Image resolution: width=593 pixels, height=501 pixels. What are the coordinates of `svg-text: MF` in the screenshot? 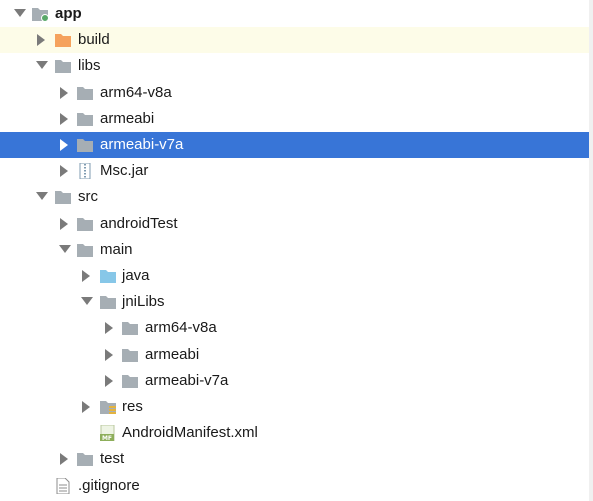 It's located at (107, 438).